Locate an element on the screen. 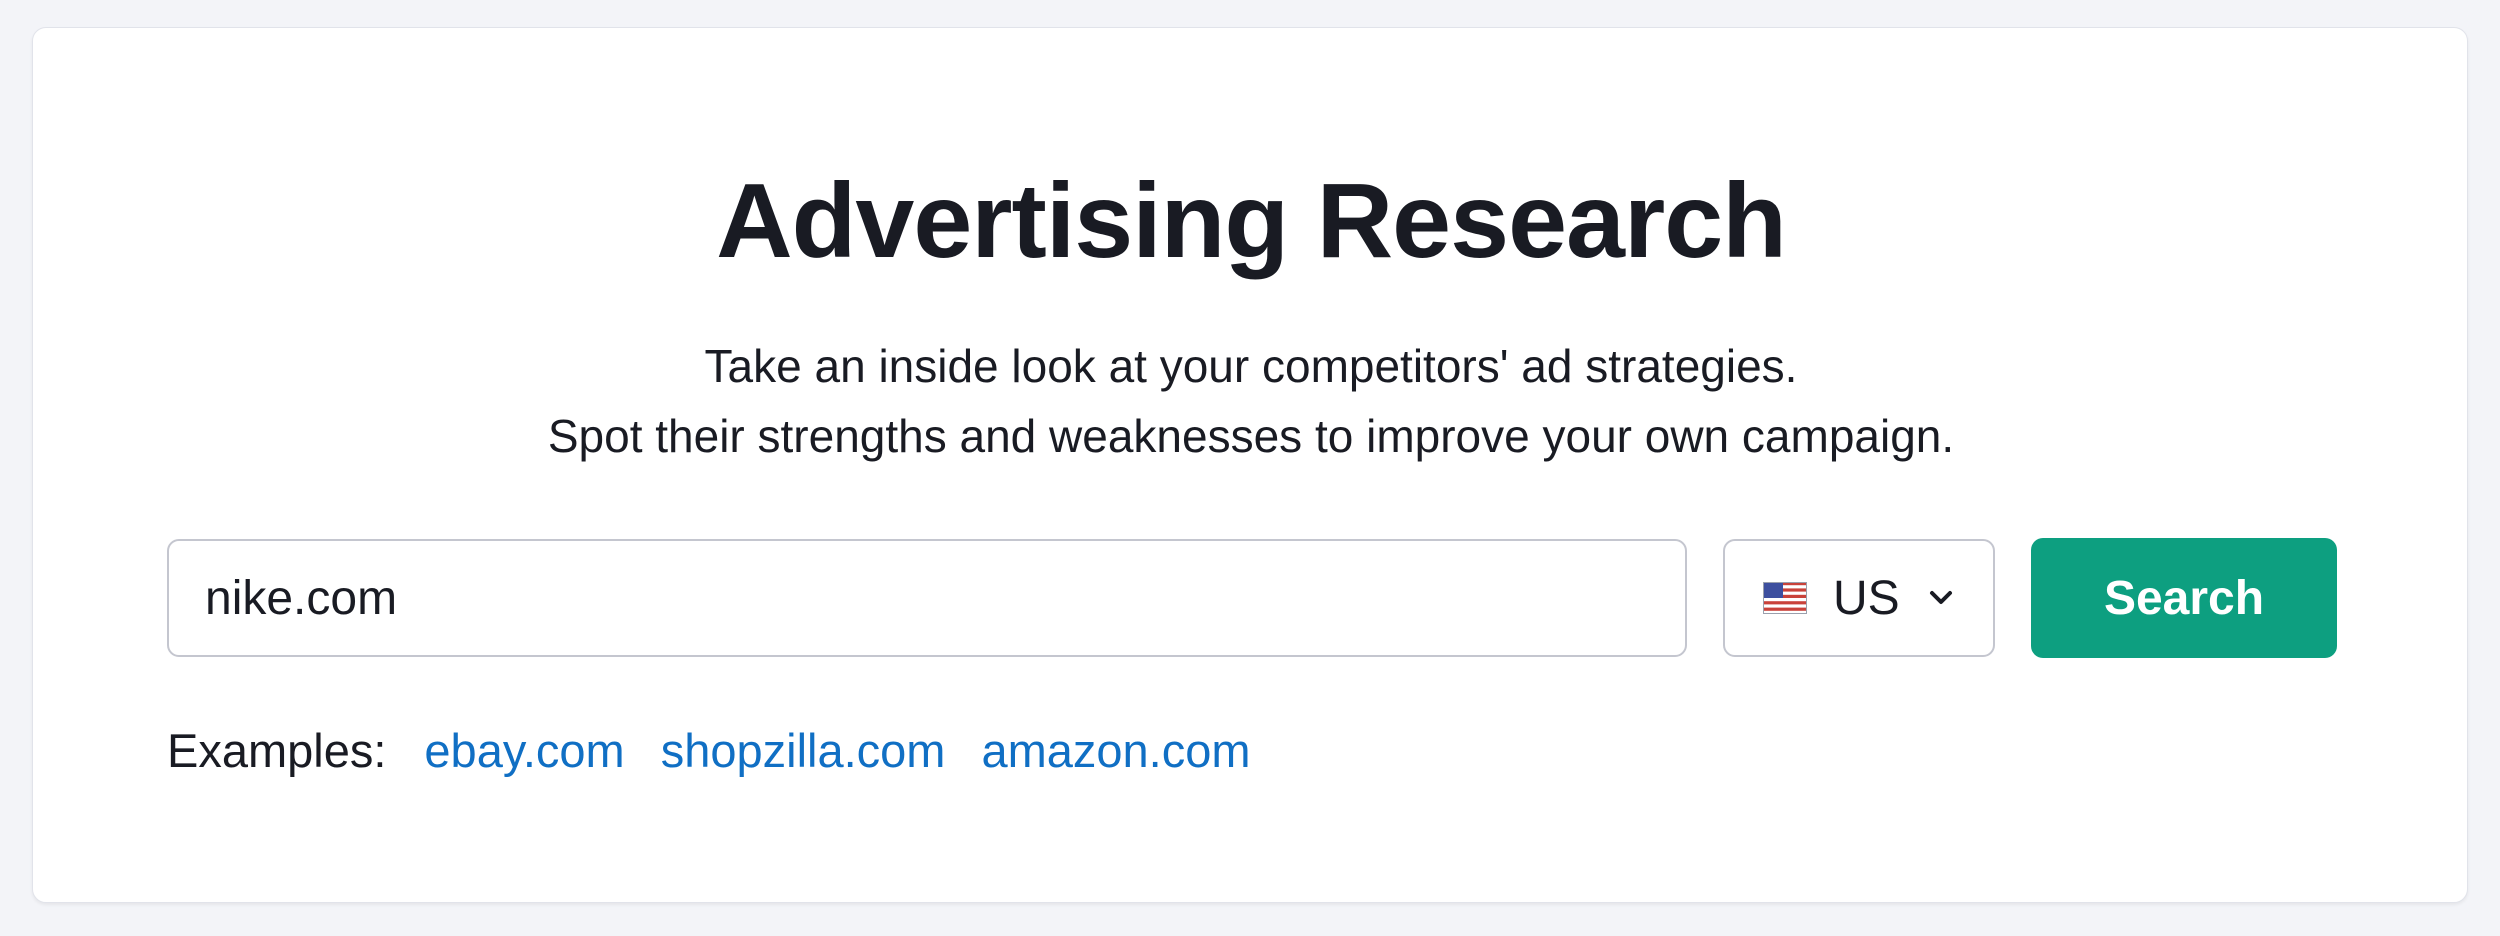 Image resolution: width=2500 pixels, height=936 pixels. example-link-shopzilla: shopzilla.com is located at coordinates (803, 750).